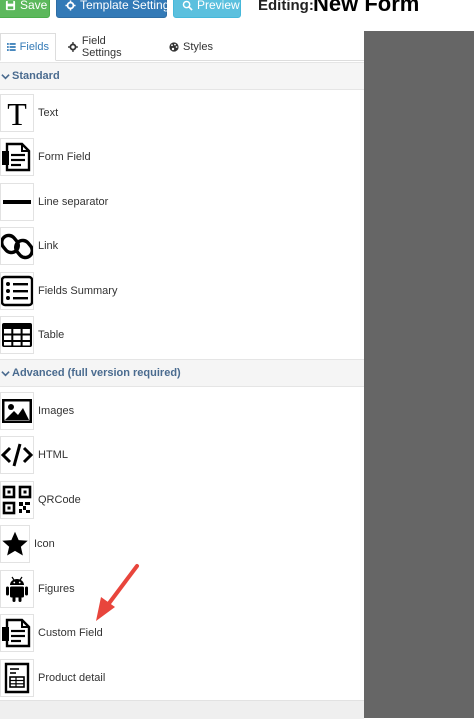 The width and height of the screenshot is (474, 719). What do you see at coordinates (34, 6) in the screenshot?
I see `save-button-label: Save` at bounding box center [34, 6].